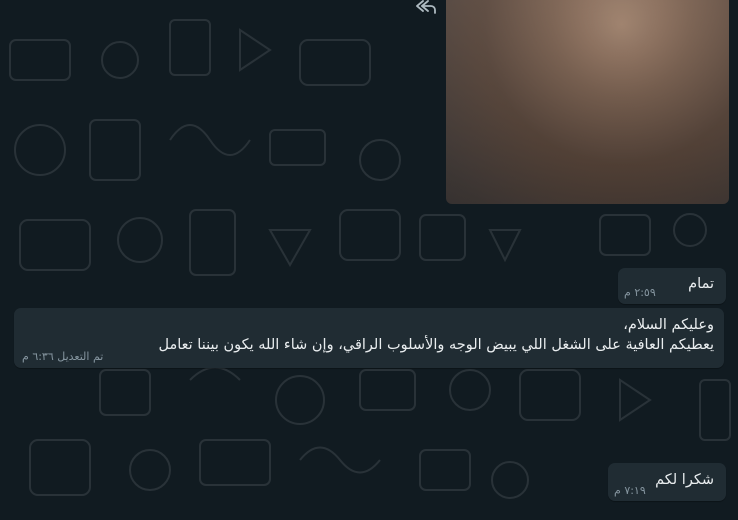 The height and width of the screenshot is (520, 738). Describe the element at coordinates (640, 292) in the screenshot. I see `message-time: ٢:٥٩ م` at that location.